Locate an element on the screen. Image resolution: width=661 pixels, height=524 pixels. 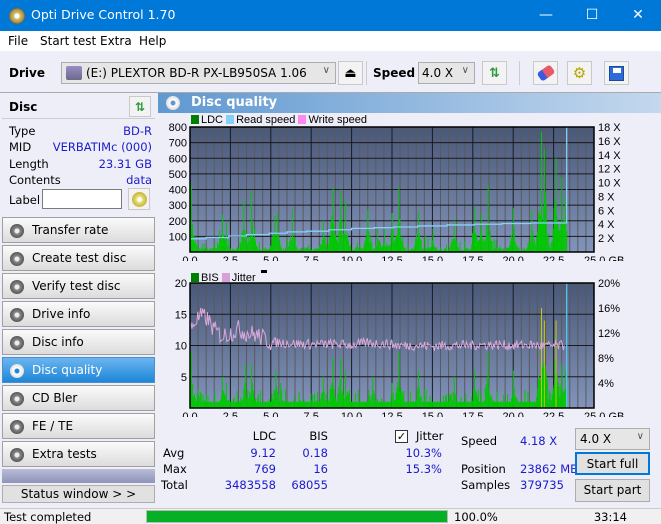
minimize-button: — is located at coordinates (546, 15).